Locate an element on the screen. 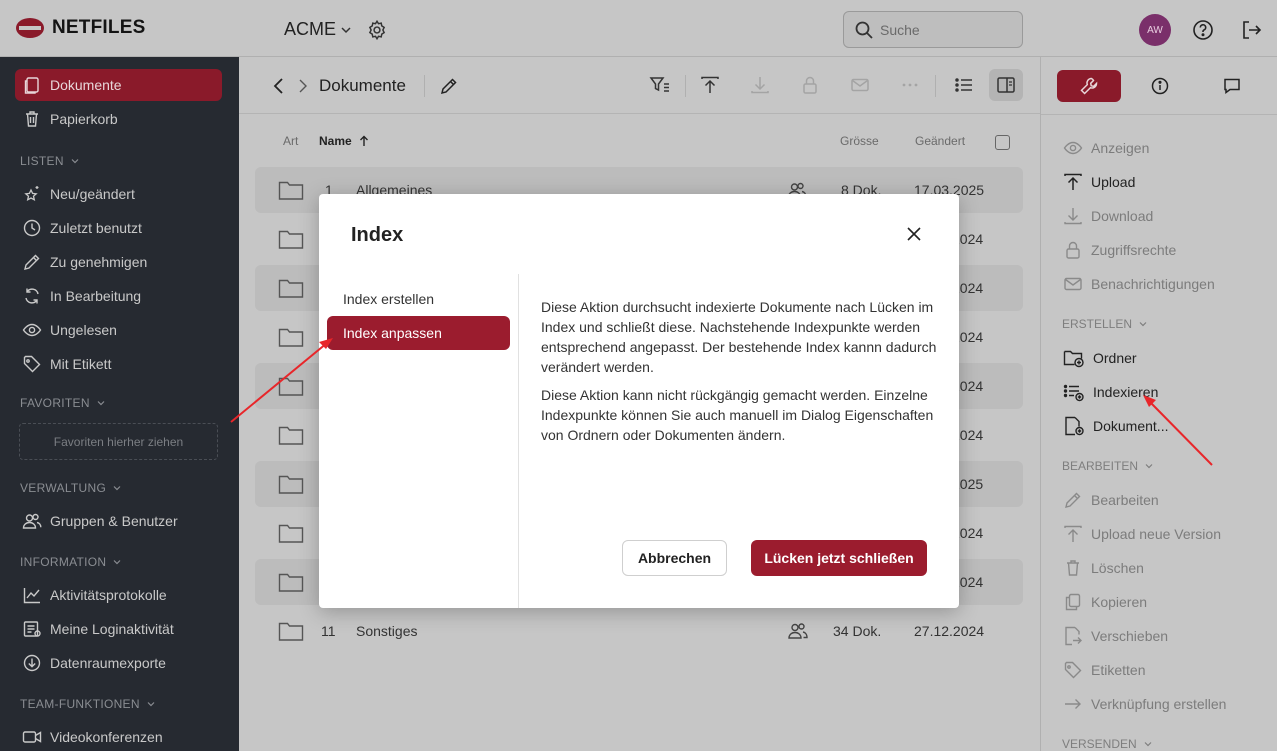 Image resolution: width=1277 pixels, height=751 pixels. section-team: TEAM-FUNKTIONEN is located at coordinates (88, 704).